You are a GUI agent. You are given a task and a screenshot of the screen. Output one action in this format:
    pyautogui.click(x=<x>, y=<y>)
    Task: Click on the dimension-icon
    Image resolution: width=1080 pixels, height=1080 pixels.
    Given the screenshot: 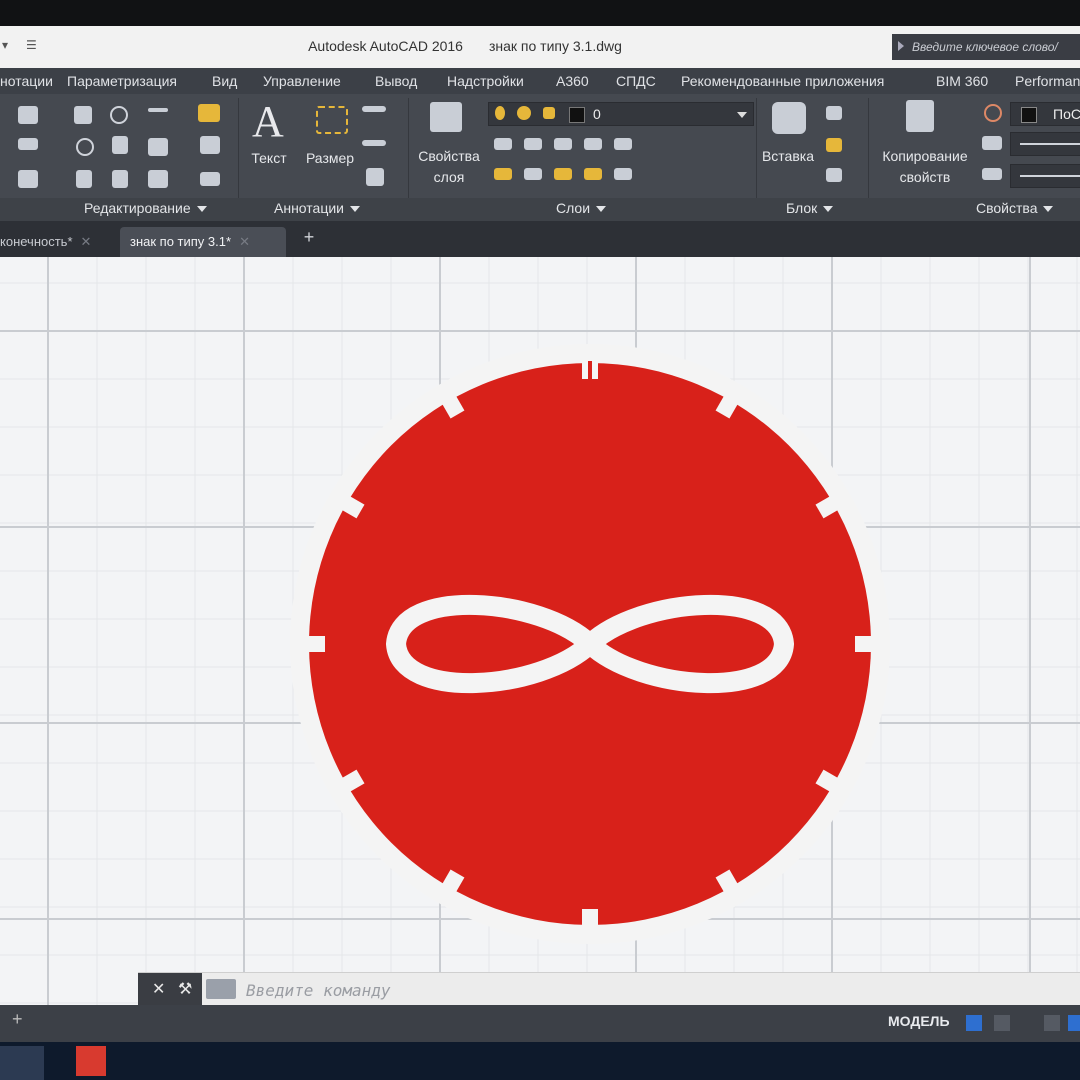 What is the action you would take?
    pyautogui.click(x=332, y=120)
    